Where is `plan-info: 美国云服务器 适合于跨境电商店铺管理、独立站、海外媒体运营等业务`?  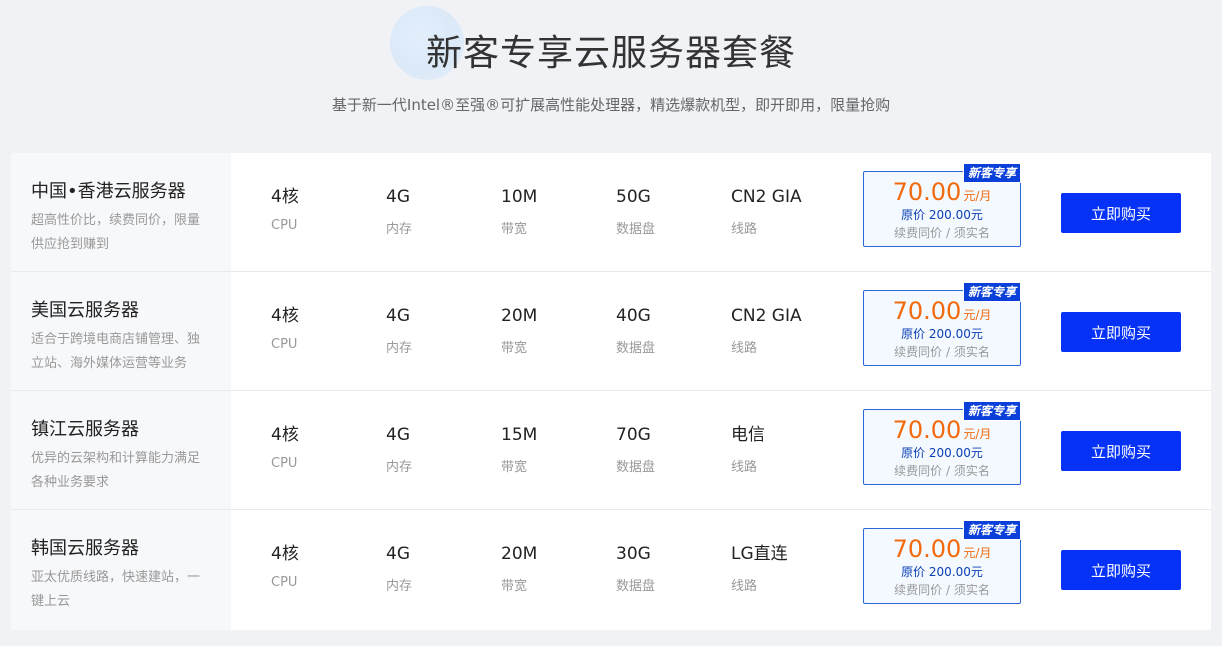
plan-info: 美国云服务器 适合于跨境电商店铺管理、独立站、海外媒体运营等业务 is located at coordinates (121, 331).